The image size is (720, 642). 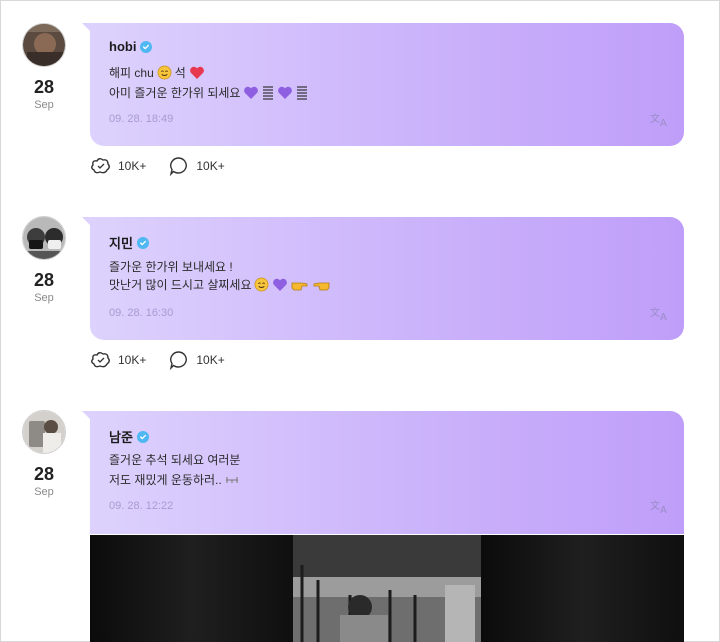 I want to click on timestamp: 09. 28. 12:22, so click(x=141, y=506).